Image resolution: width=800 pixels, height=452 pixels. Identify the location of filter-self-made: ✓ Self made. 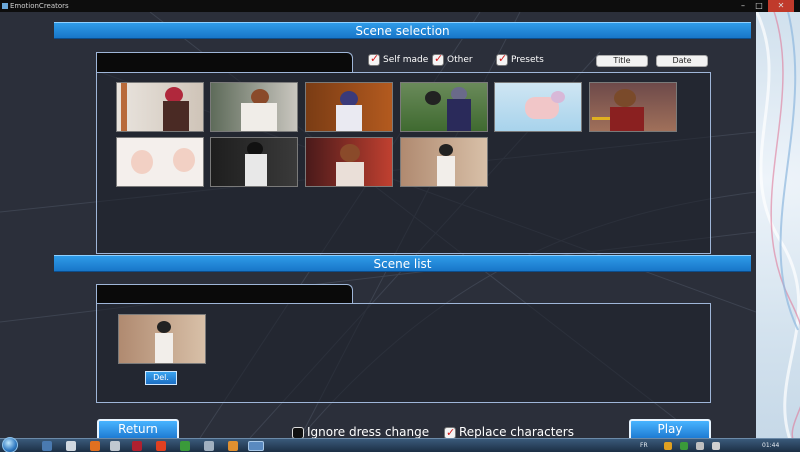
(398, 59).